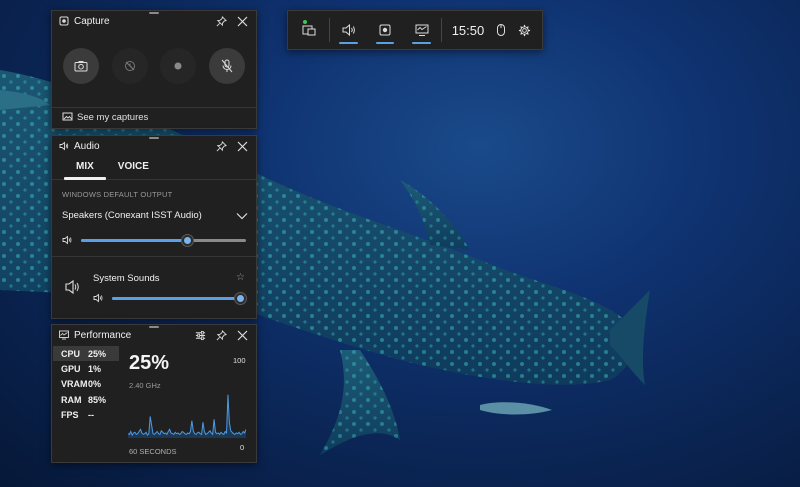 This screenshot has height=487, width=800. I want to click on metric-value: 85%, so click(97, 399).